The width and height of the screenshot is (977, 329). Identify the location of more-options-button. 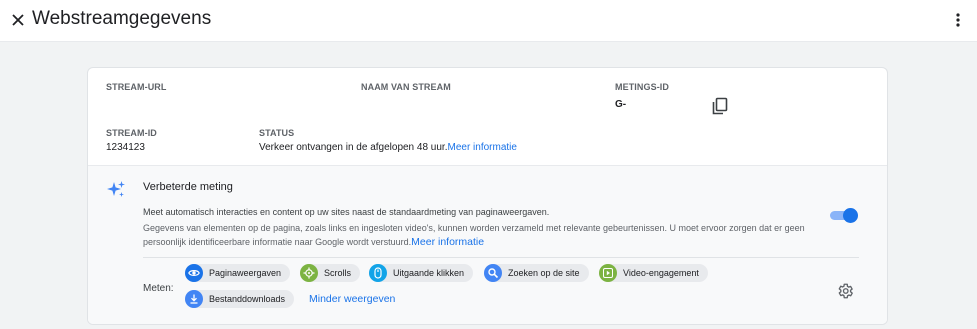
(958, 20).